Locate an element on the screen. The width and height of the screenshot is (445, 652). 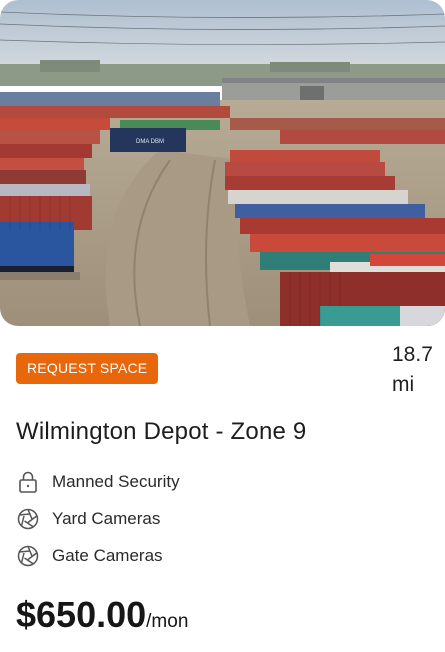
feature-item-gate-cameras: Gate Cameras is located at coordinates (98, 555).